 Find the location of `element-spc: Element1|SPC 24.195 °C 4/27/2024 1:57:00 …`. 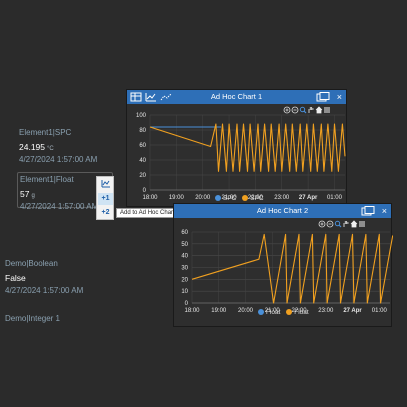

element-spc: Element1|SPC 24.195 °C 4/27/2024 1:57:00 … is located at coordinates (58, 146).